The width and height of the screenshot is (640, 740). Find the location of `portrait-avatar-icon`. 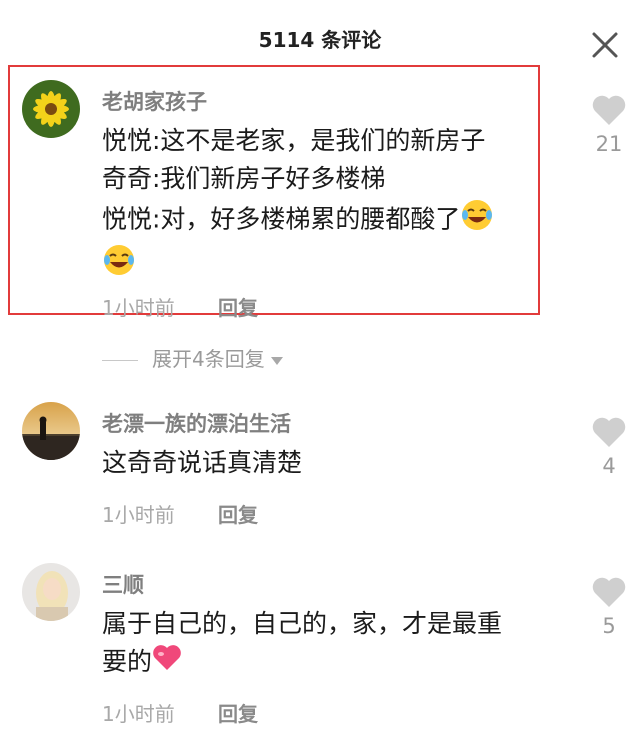

portrait-avatar-icon is located at coordinates (51, 592).